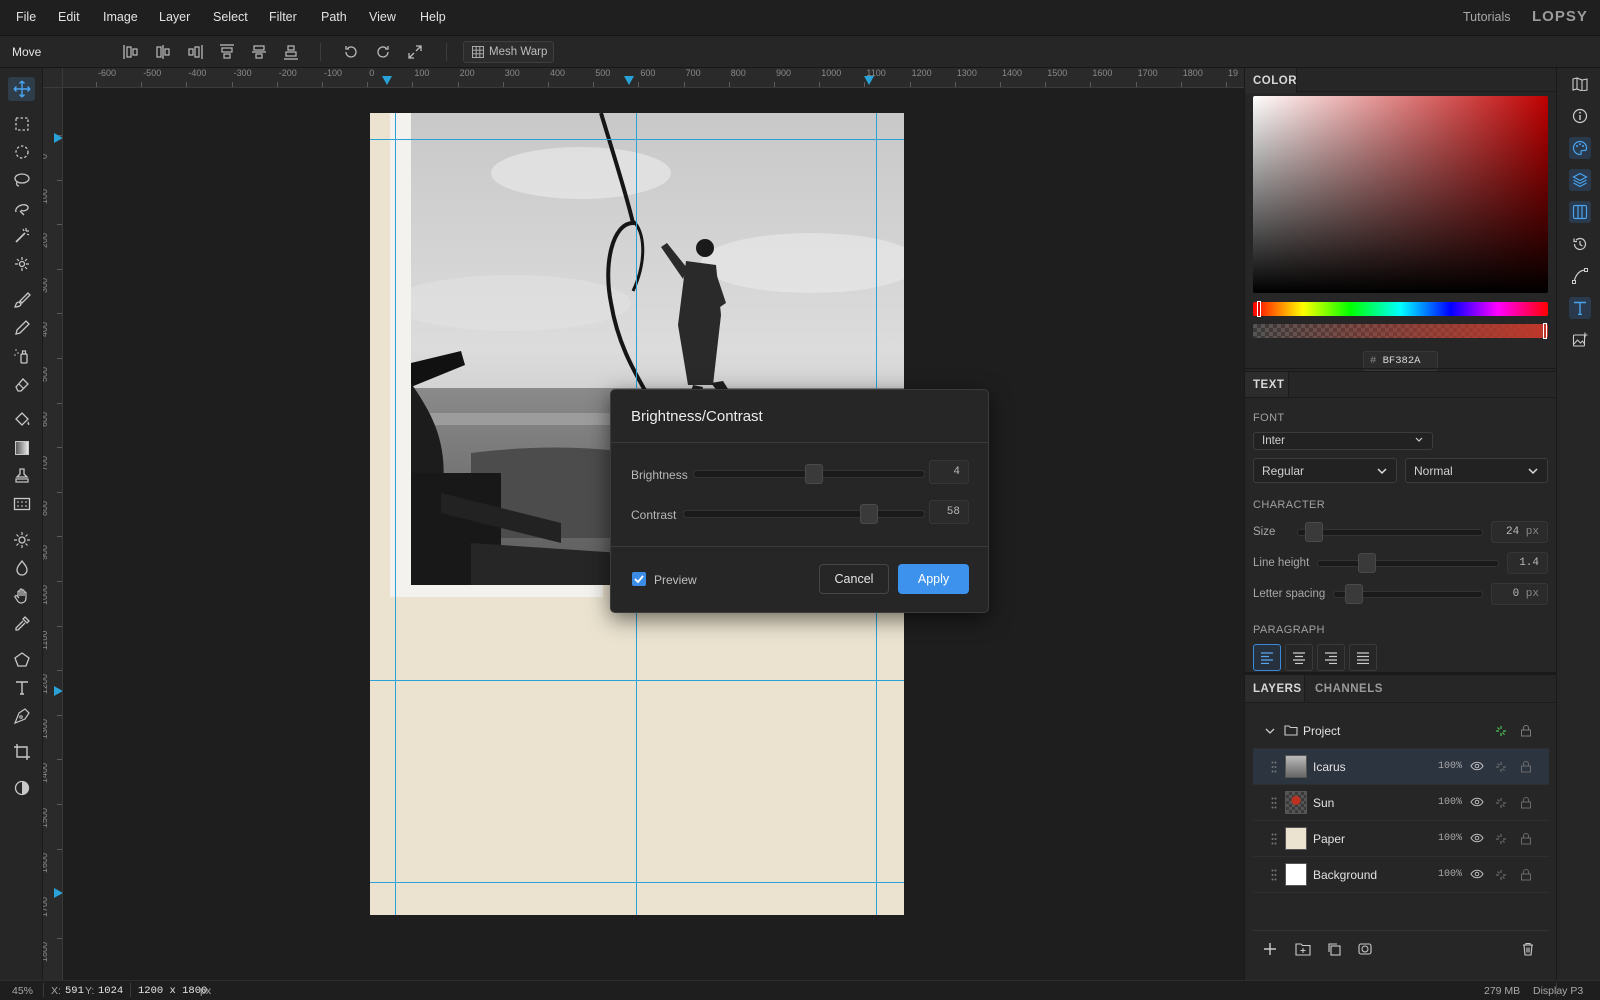 This screenshot has height=1000, width=1600. What do you see at coordinates (1277, 689) in the screenshot?
I see `tab-layers: LAYERS` at bounding box center [1277, 689].